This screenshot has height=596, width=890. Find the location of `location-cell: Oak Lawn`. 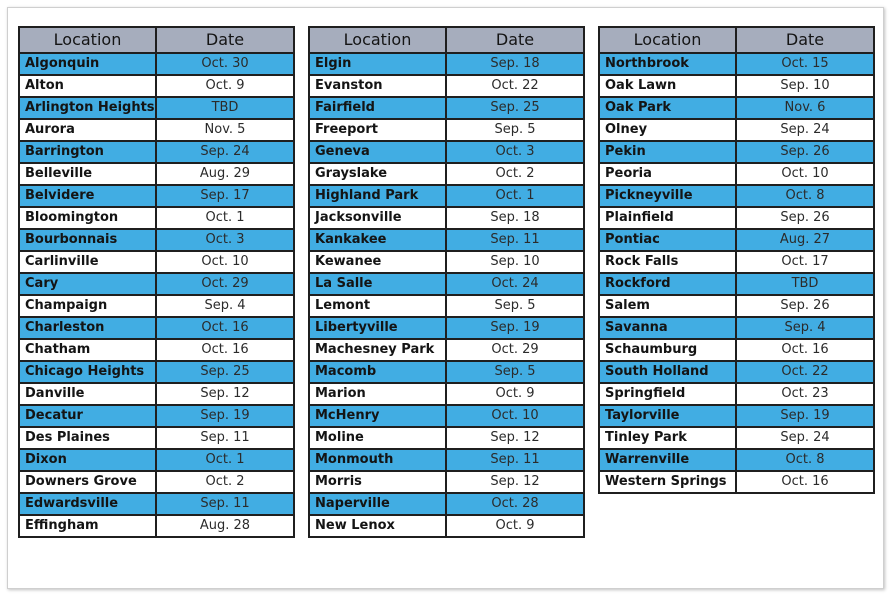

location-cell: Oak Lawn is located at coordinates (667, 86).